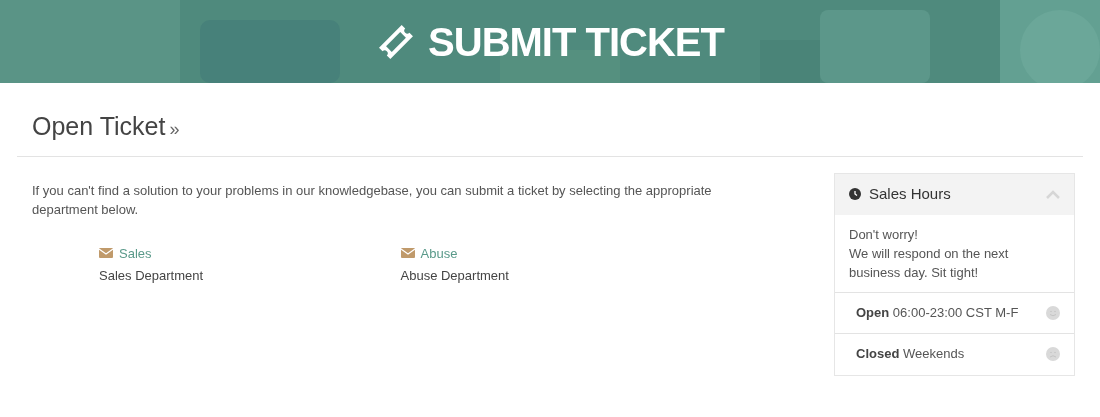 This screenshot has width=1100, height=417. Describe the element at coordinates (372, 200) in the screenshot. I see `intro-text: If you can't find a solution to your problems in our knowledgebase, you can submit a ticket by selecting the appropriate department below.` at that location.